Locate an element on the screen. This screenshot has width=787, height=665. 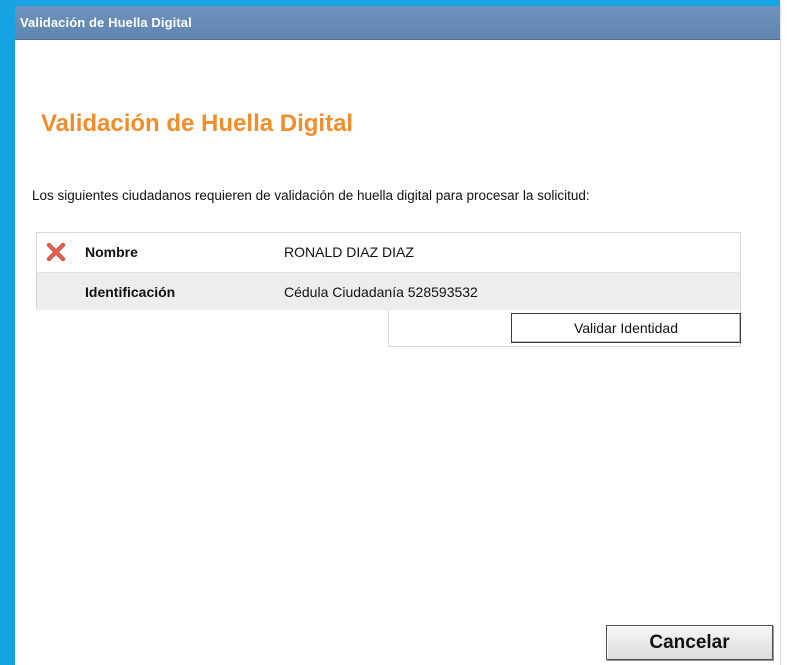
validate-button-area: Validar Identidad is located at coordinates (564, 328).